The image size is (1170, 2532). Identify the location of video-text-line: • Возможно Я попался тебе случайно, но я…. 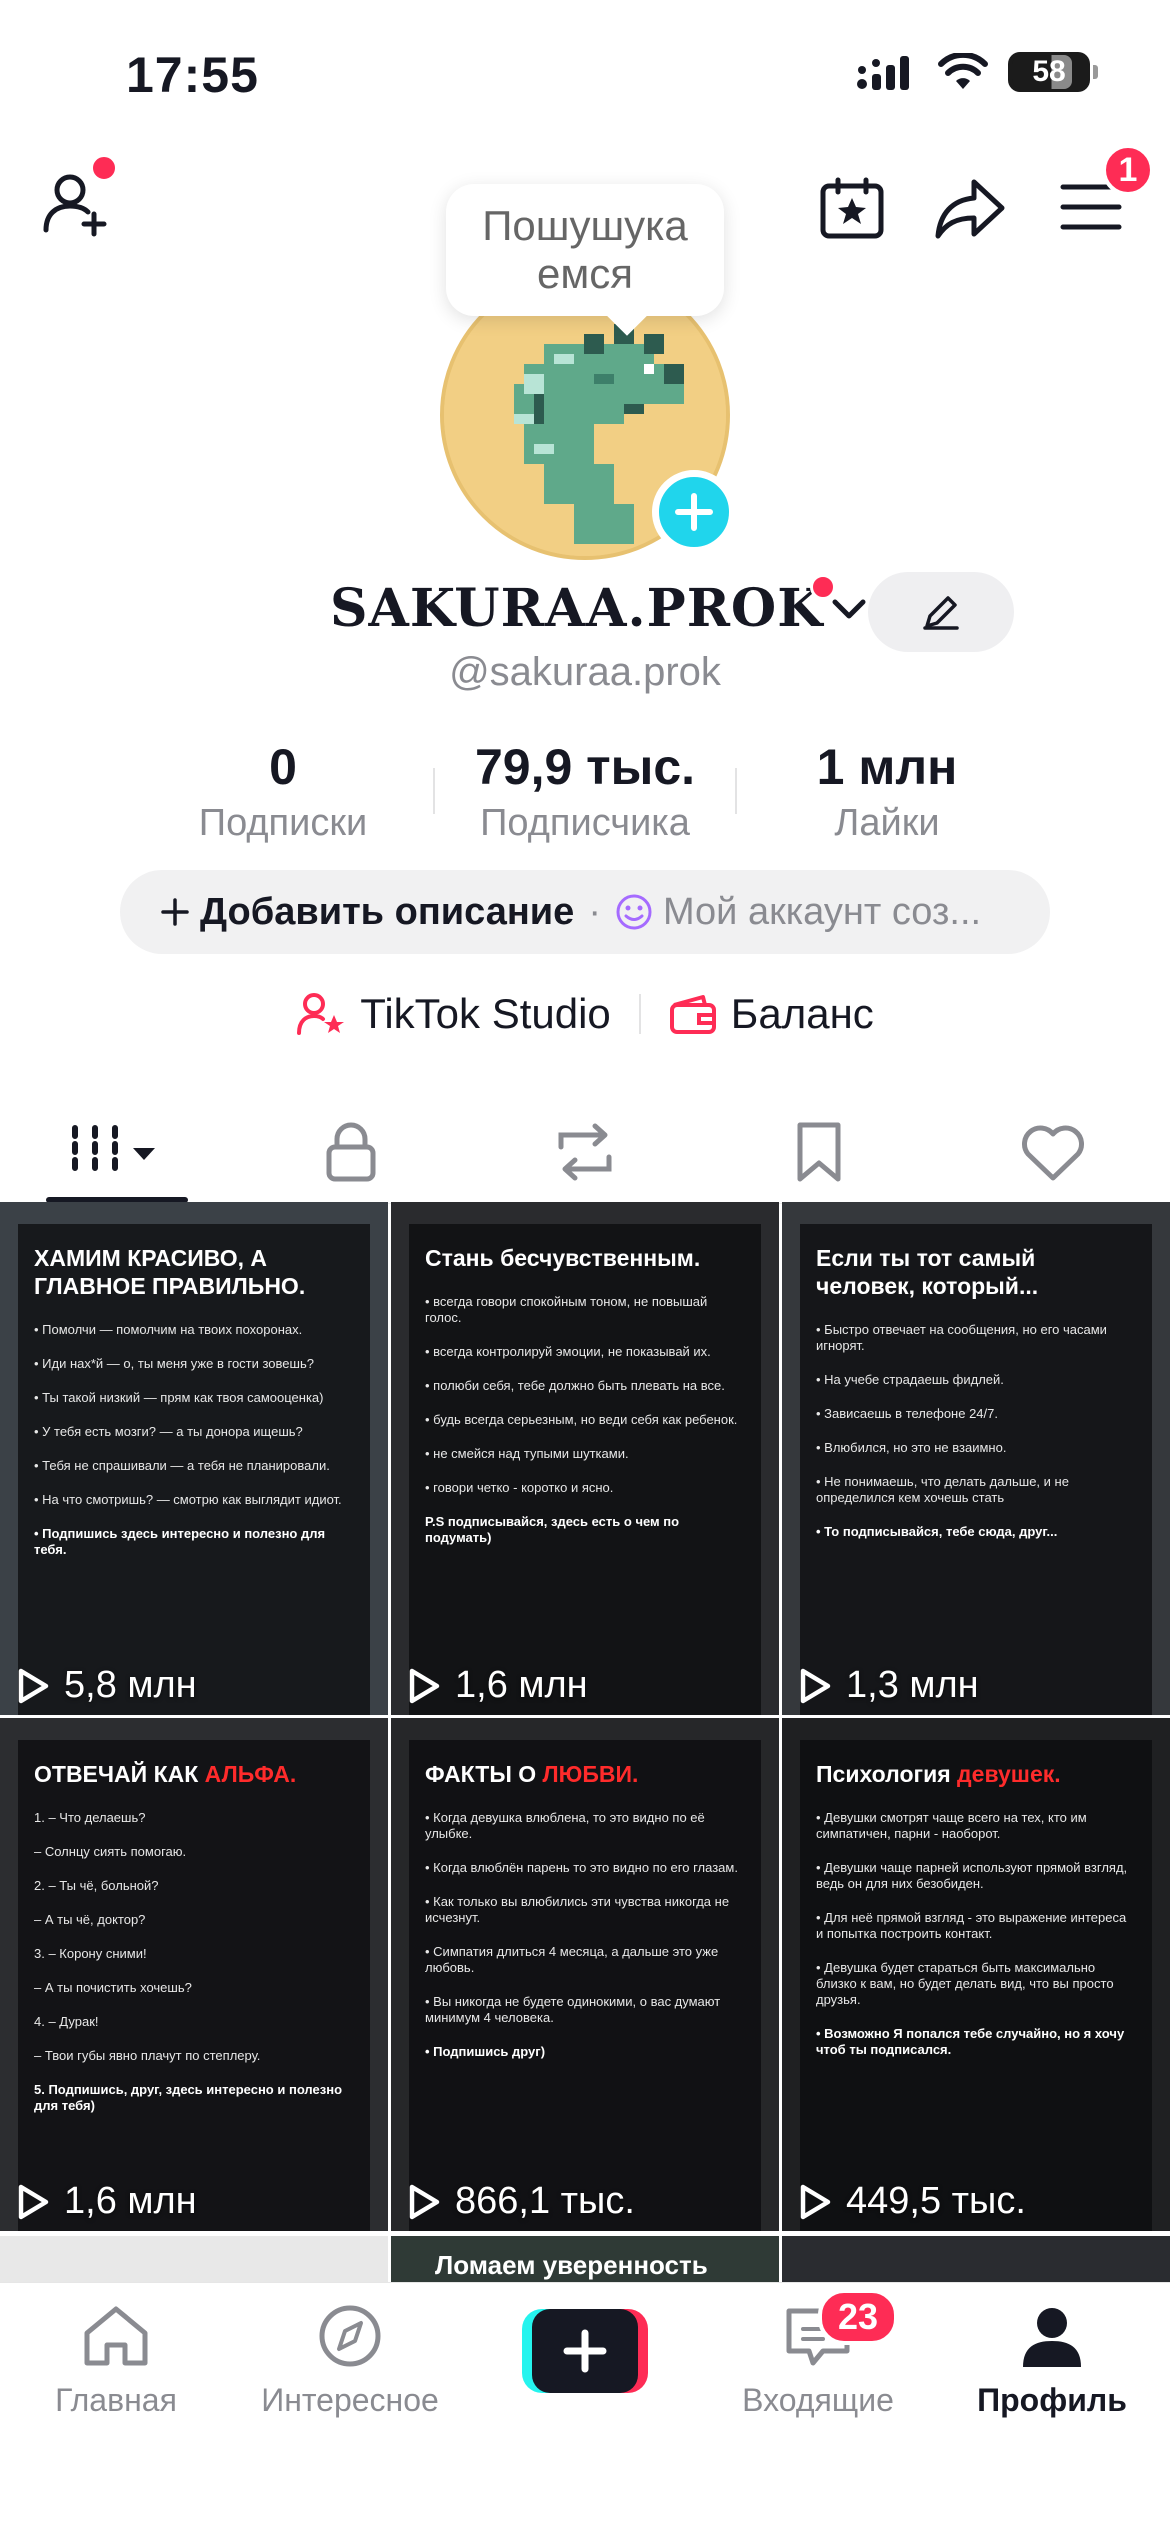
(970, 2041).